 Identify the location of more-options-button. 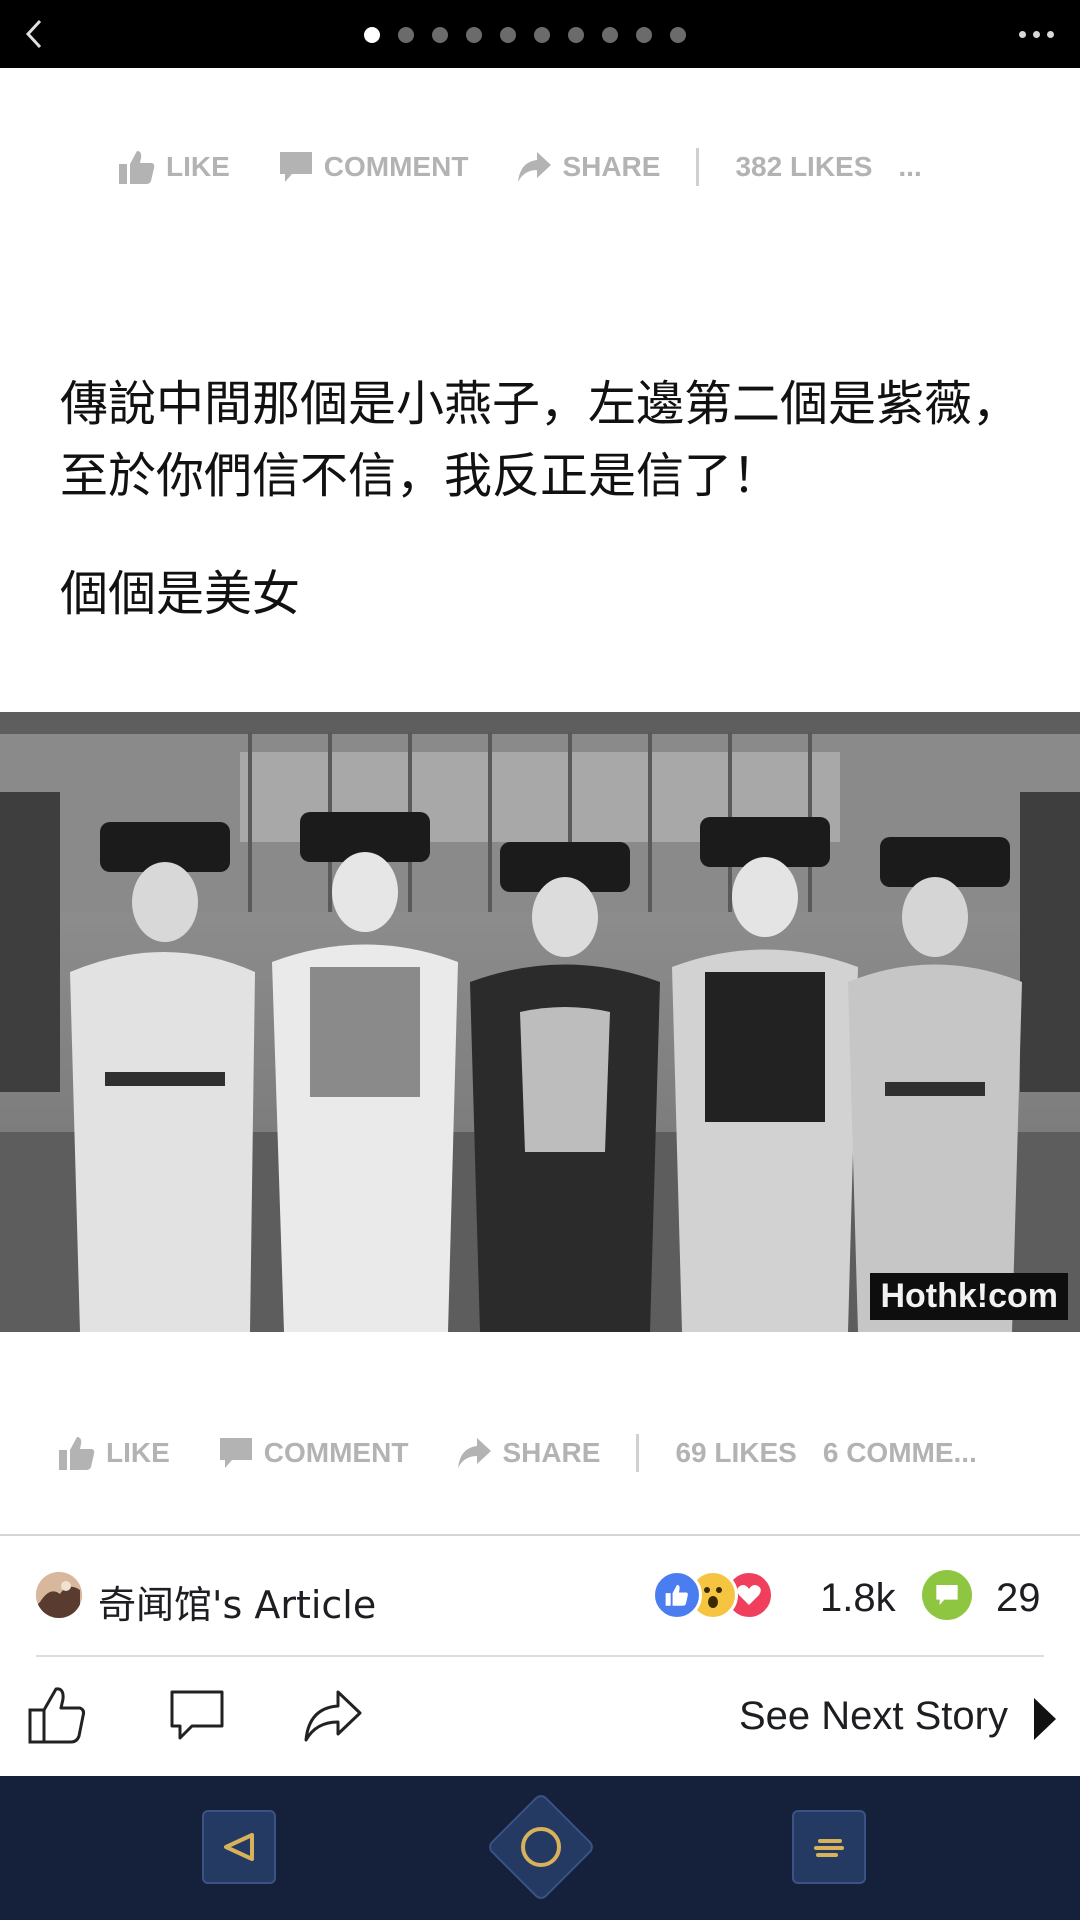
(1036, 34).